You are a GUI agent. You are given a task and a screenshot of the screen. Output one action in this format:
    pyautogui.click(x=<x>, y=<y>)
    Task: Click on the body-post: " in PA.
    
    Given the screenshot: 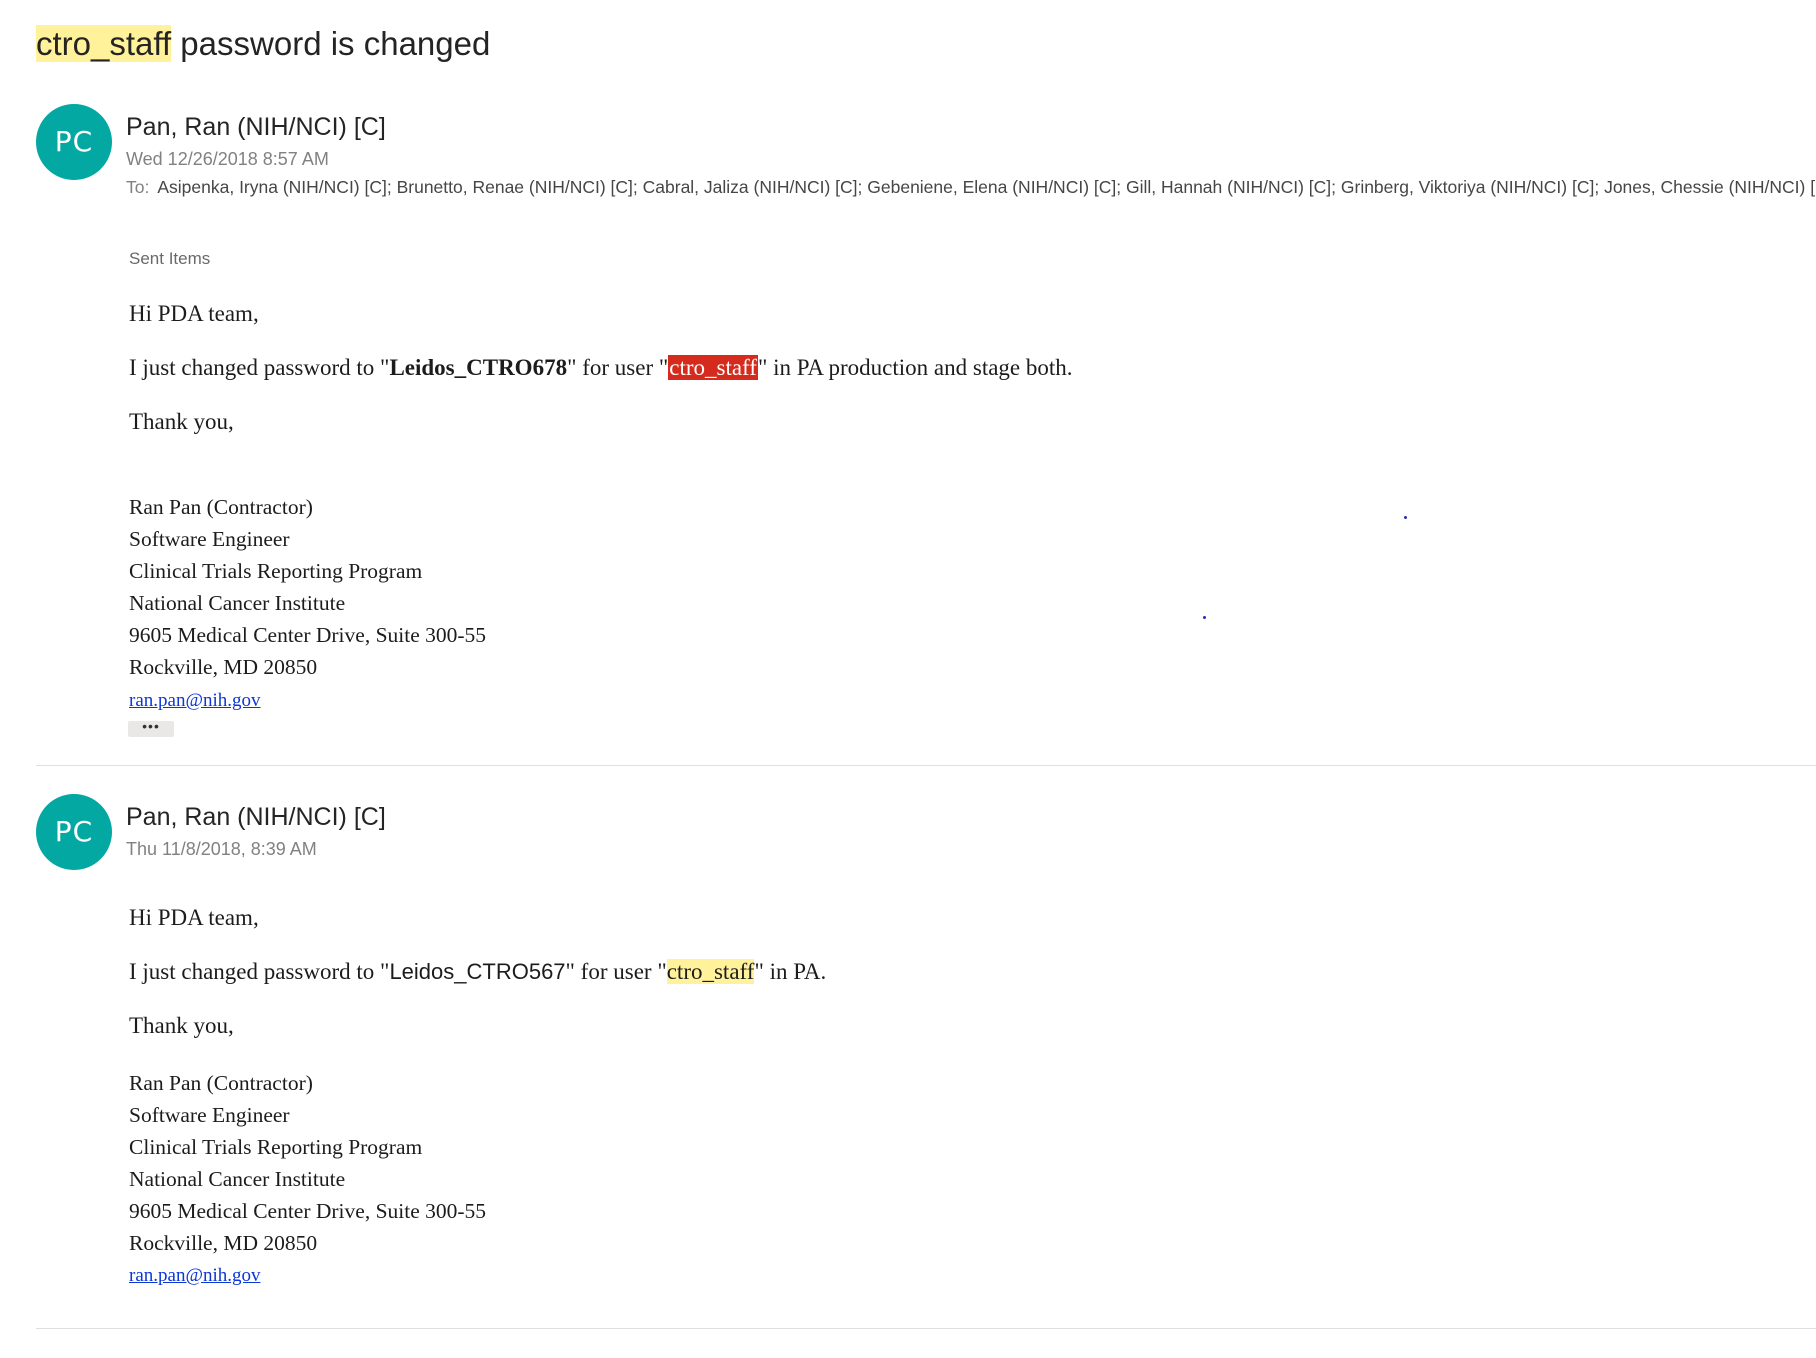 What is the action you would take?
    pyautogui.click(x=790, y=971)
    